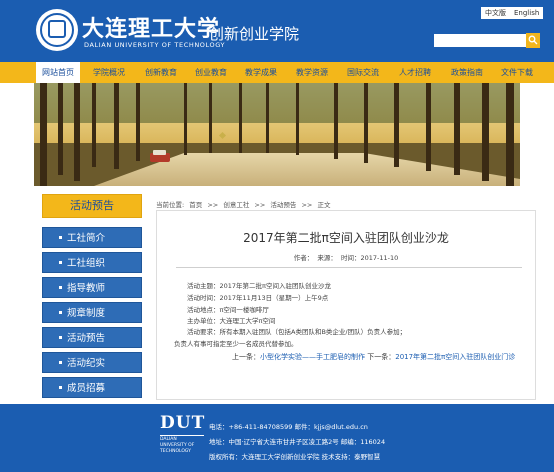  What do you see at coordinates (236, 205) in the screenshot?
I see `breadcrumb-section: 创意工社` at bounding box center [236, 205].